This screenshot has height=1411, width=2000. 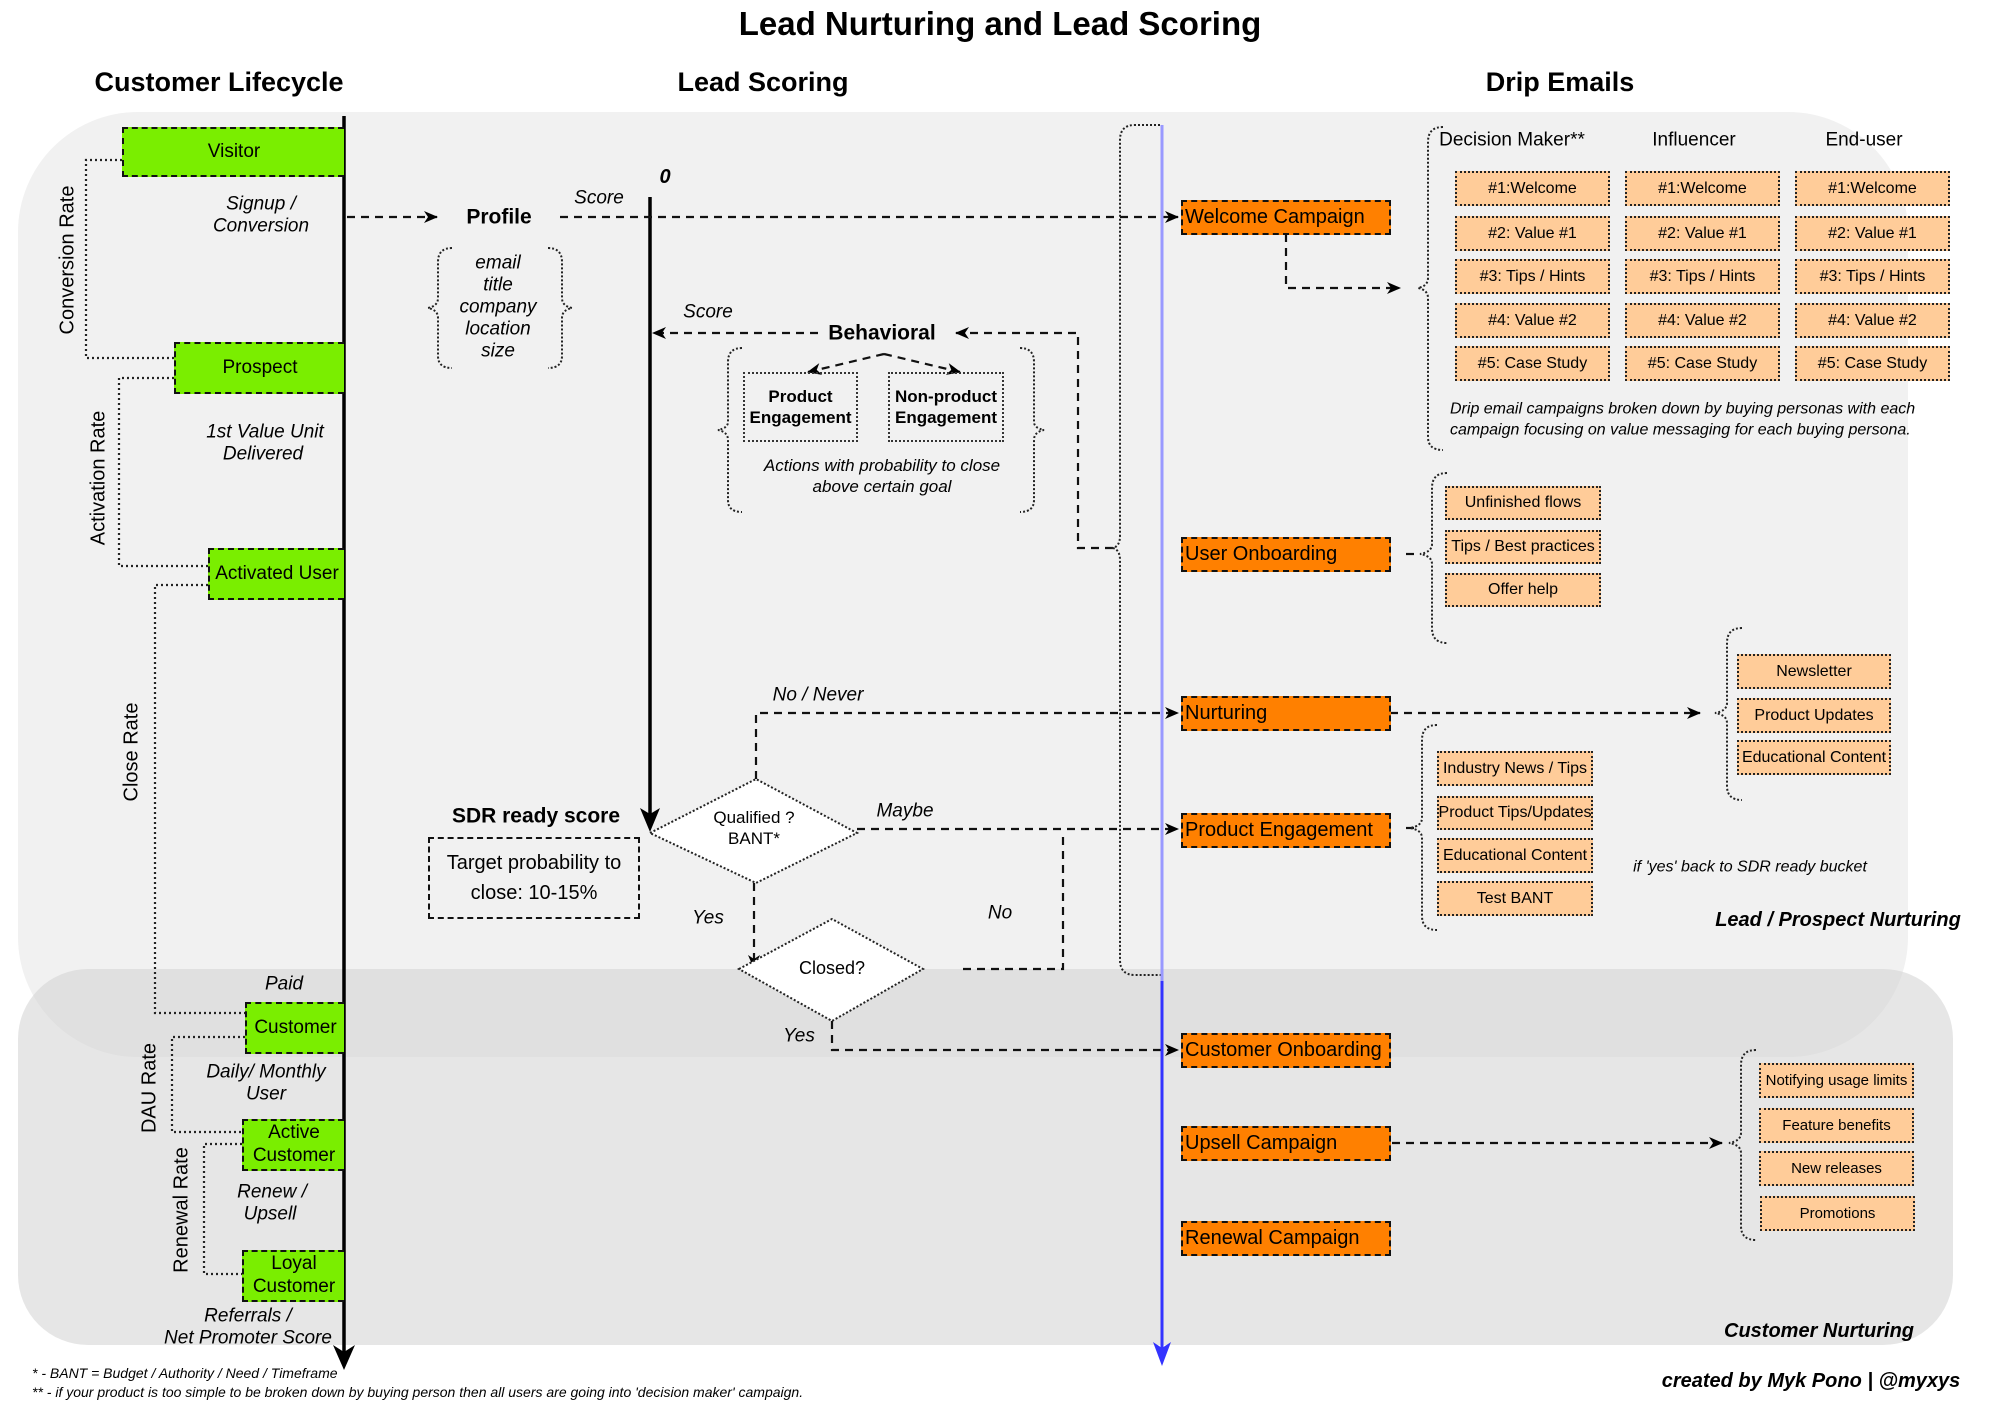 What do you see at coordinates (294, 1028) in the screenshot?
I see `stage-customer: Customer` at bounding box center [294, 1028].